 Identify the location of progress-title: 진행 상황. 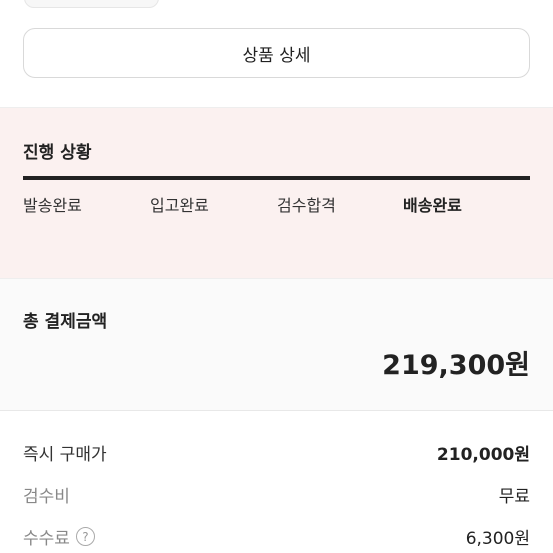
(57, 153).